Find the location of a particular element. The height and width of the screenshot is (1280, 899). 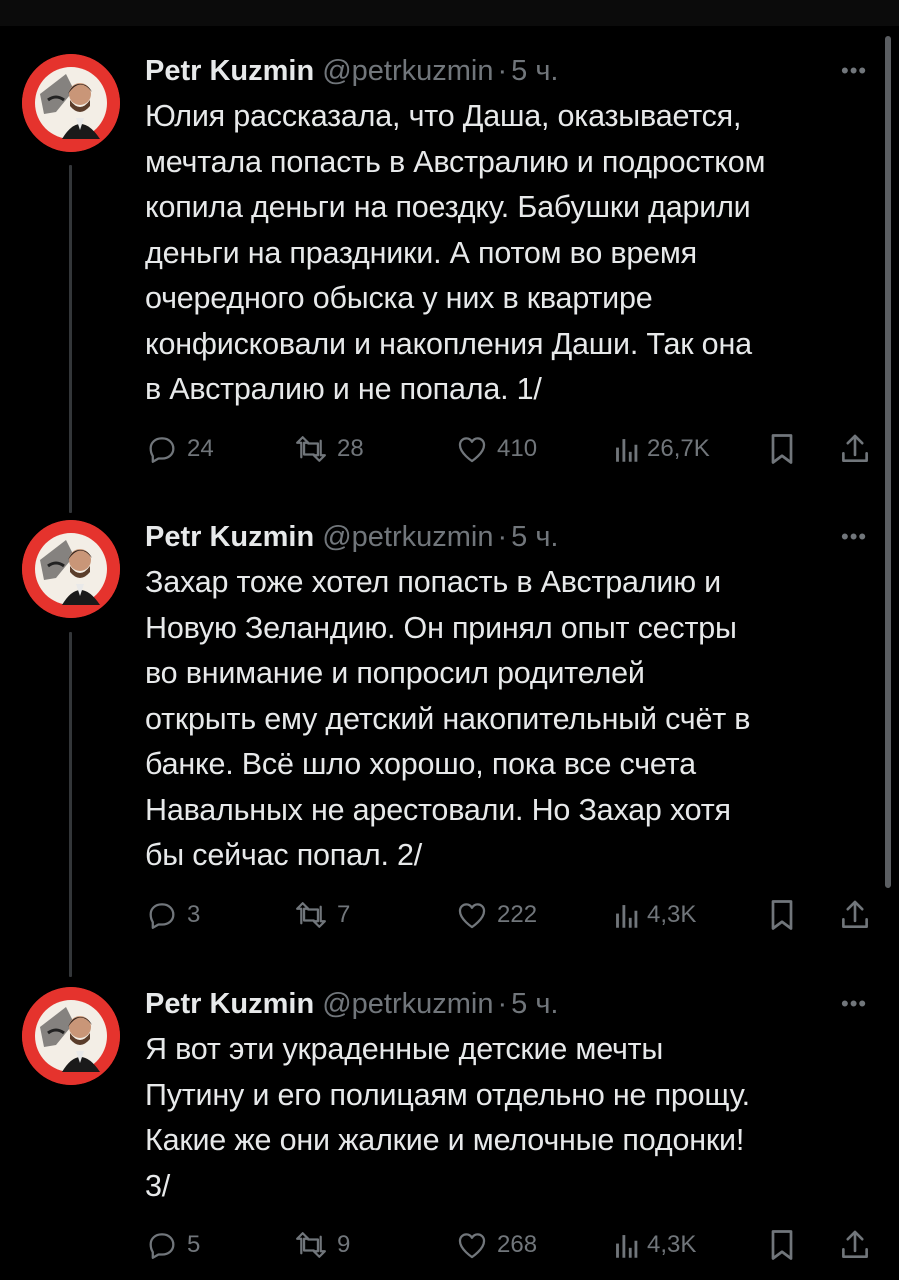

reply-count: 24 is located at coordinates (200, 448).